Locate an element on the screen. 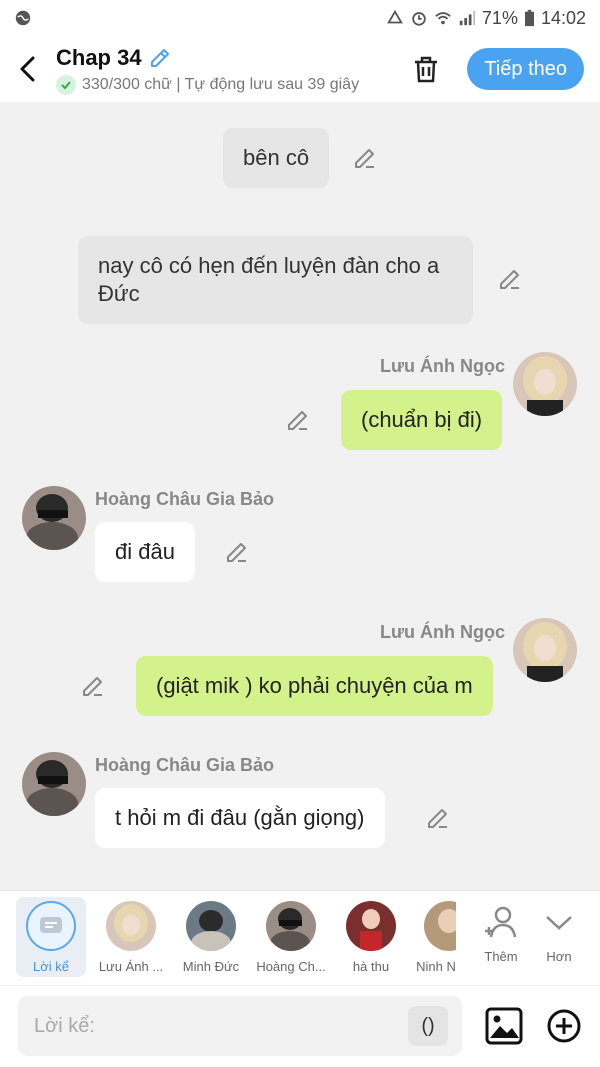 The height and width of the screenshot is (1067, 600). image-icon is located at coordinates (504, 1026).